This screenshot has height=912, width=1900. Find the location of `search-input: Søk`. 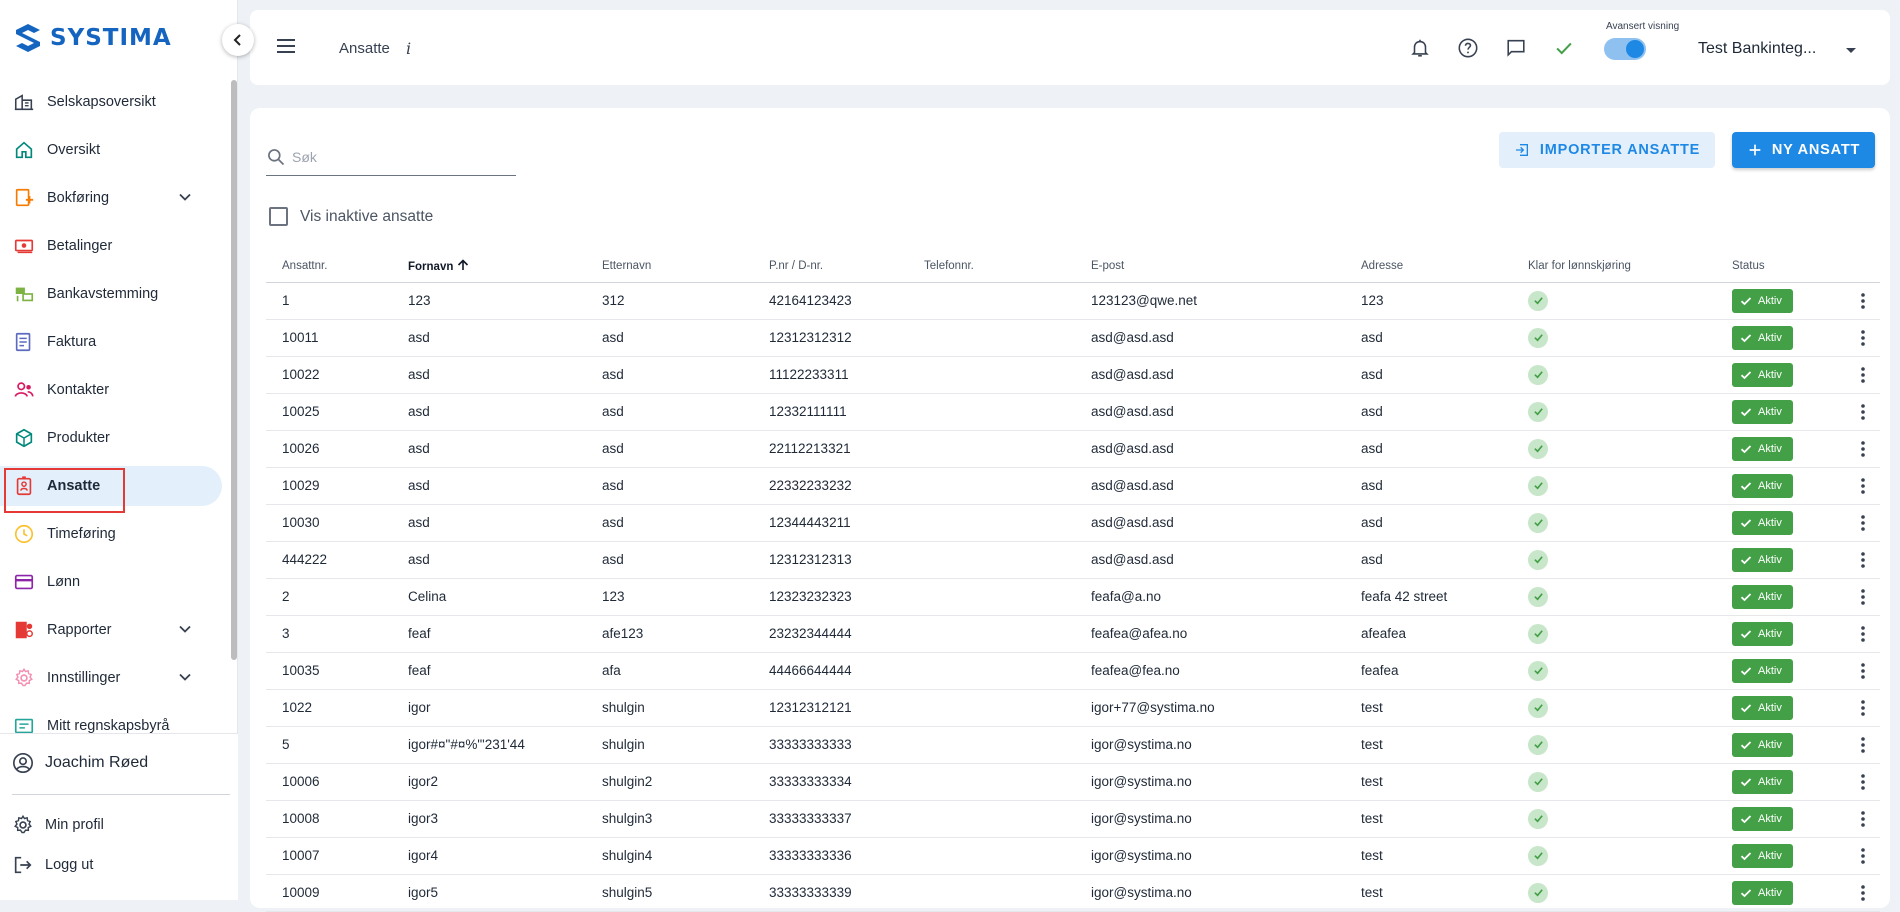

search-input: Søk is located at coordinates (304, 157).